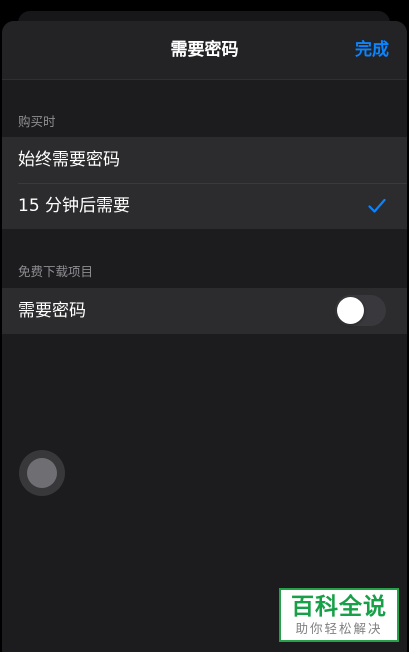 The width and height of the screenshot is (409, 652). I want to click on section-header-purchases: 购买时, so click(37, 121).